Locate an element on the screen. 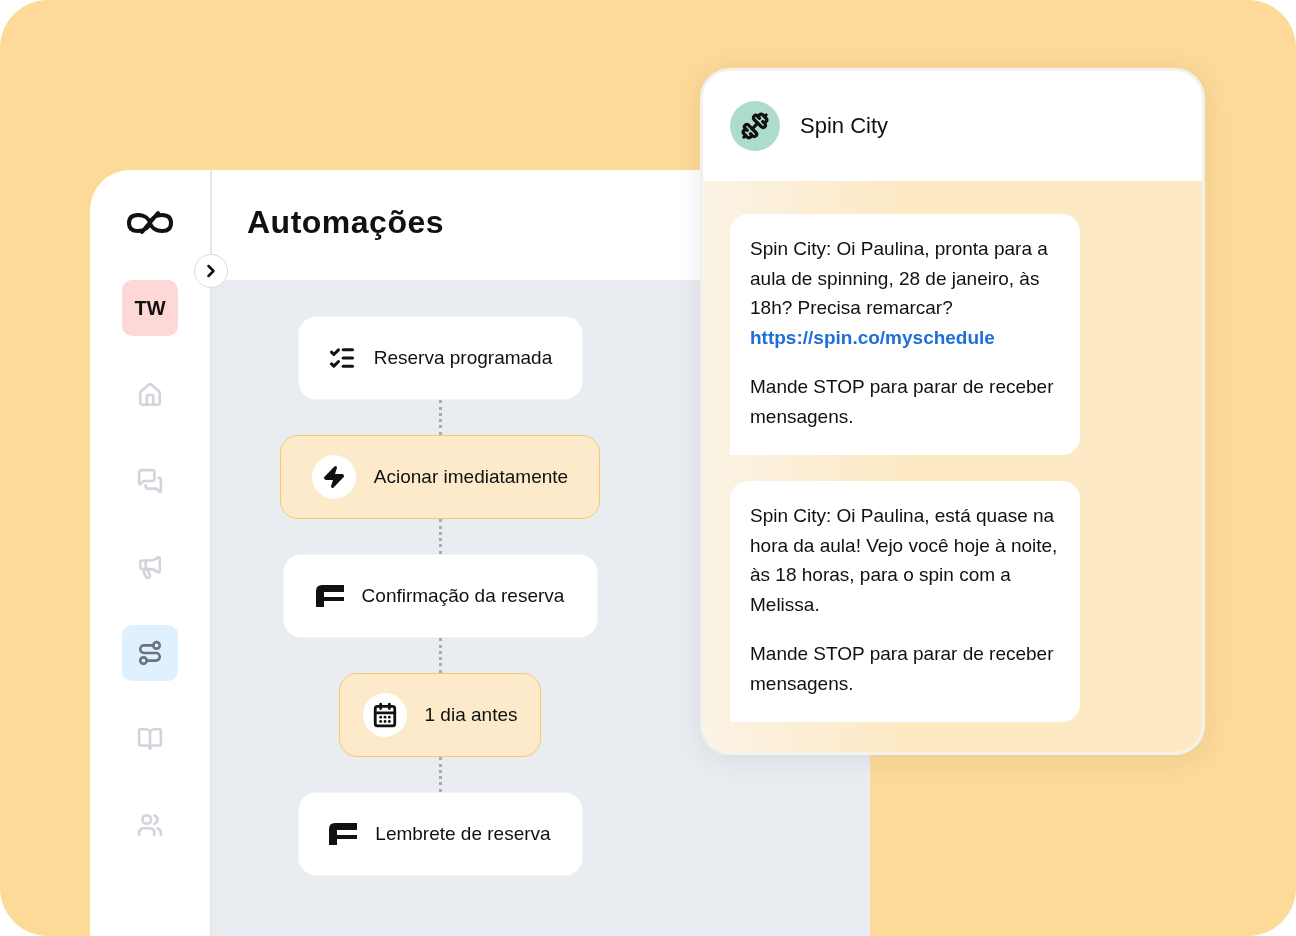 The height and width of the screenshot is (936, 1296). page-title: Automações is located at coordinates (346, 222).